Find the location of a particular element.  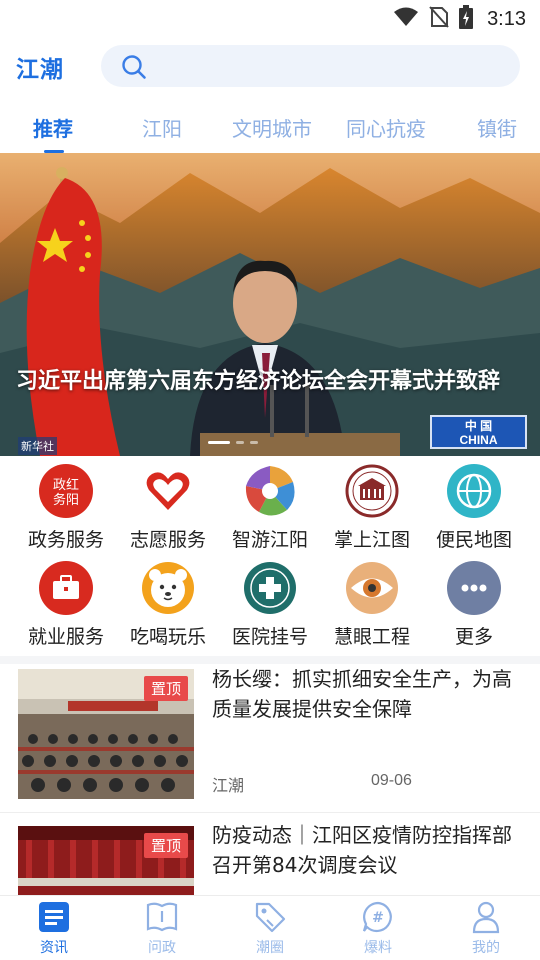

user-icon is located at coordinates (486, 917).